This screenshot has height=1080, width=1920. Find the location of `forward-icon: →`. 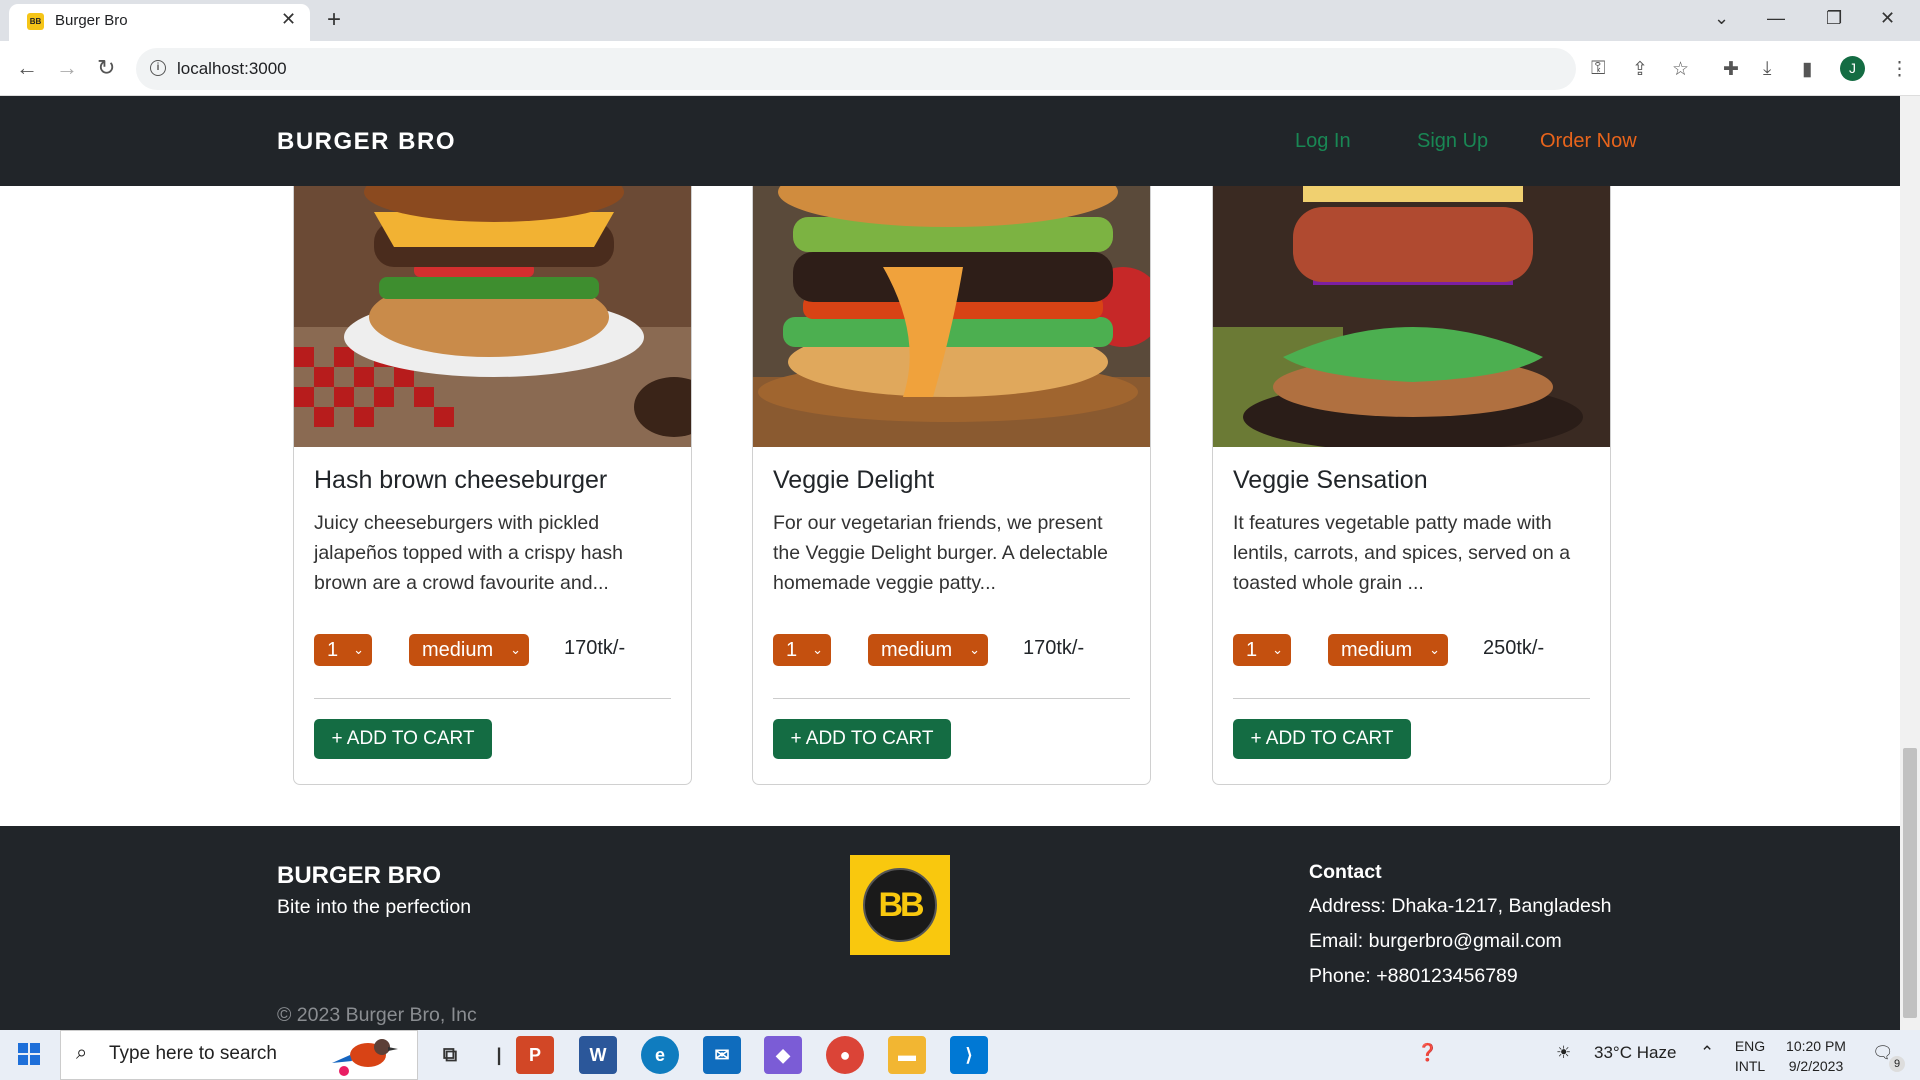

forward-icon: → is located at coordinates (67, 68).